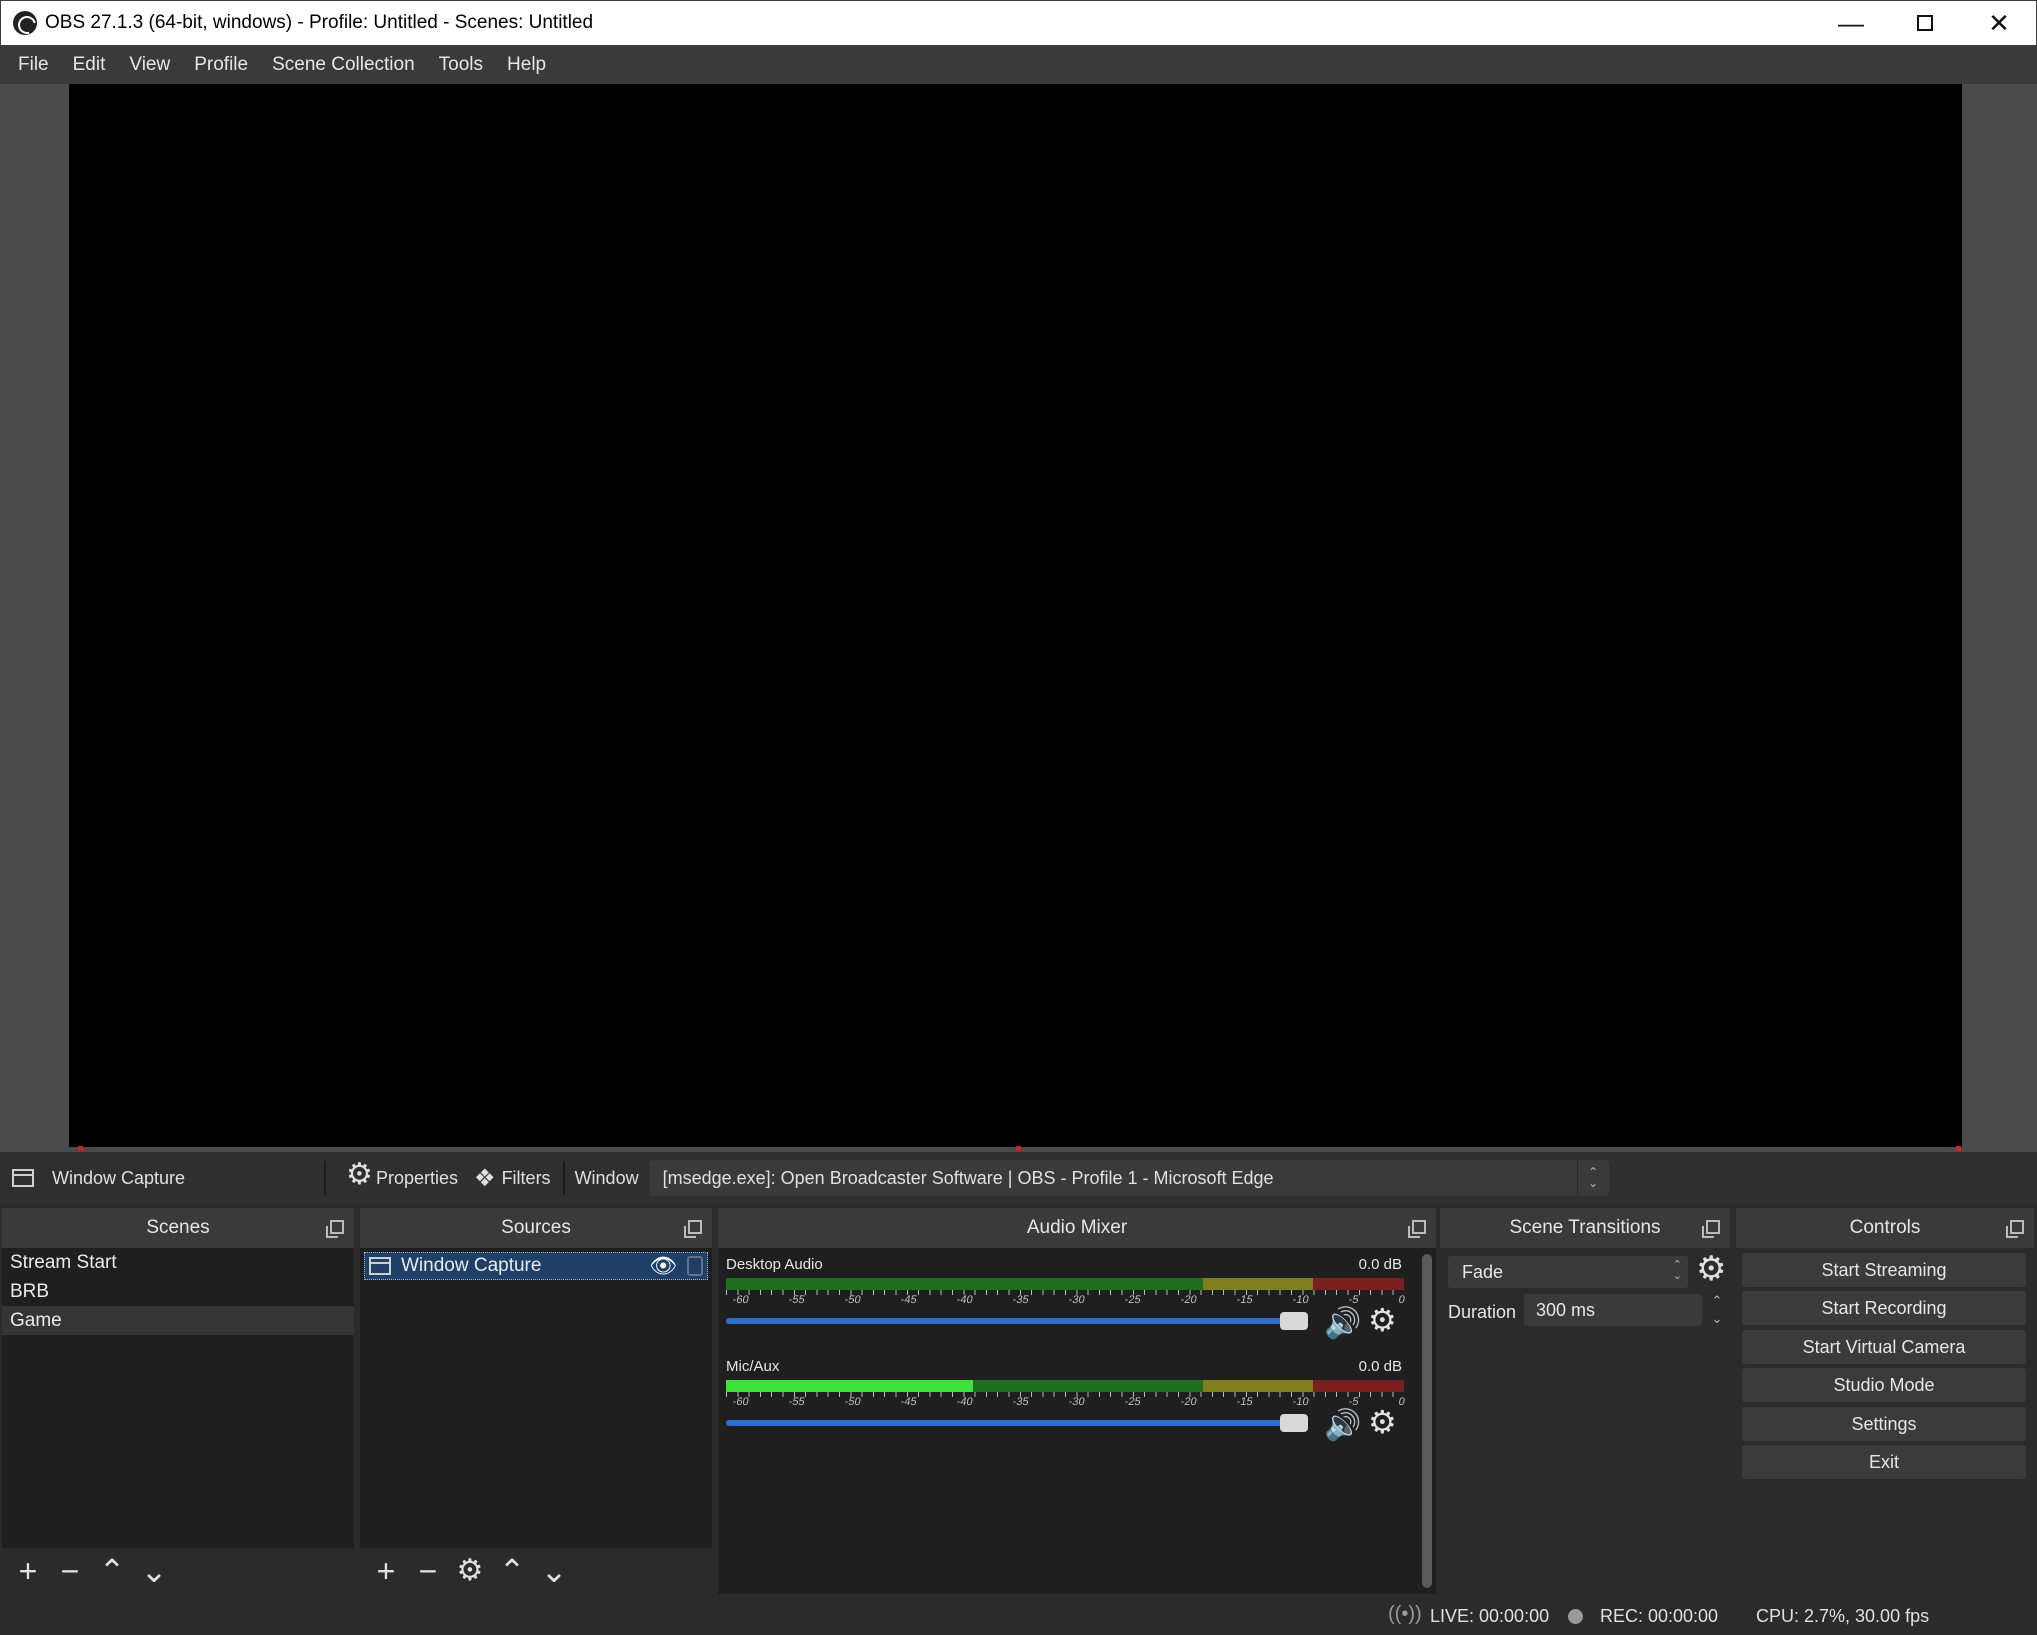  I want to click on source-item-label: Window Capture, so click(471, 1265).